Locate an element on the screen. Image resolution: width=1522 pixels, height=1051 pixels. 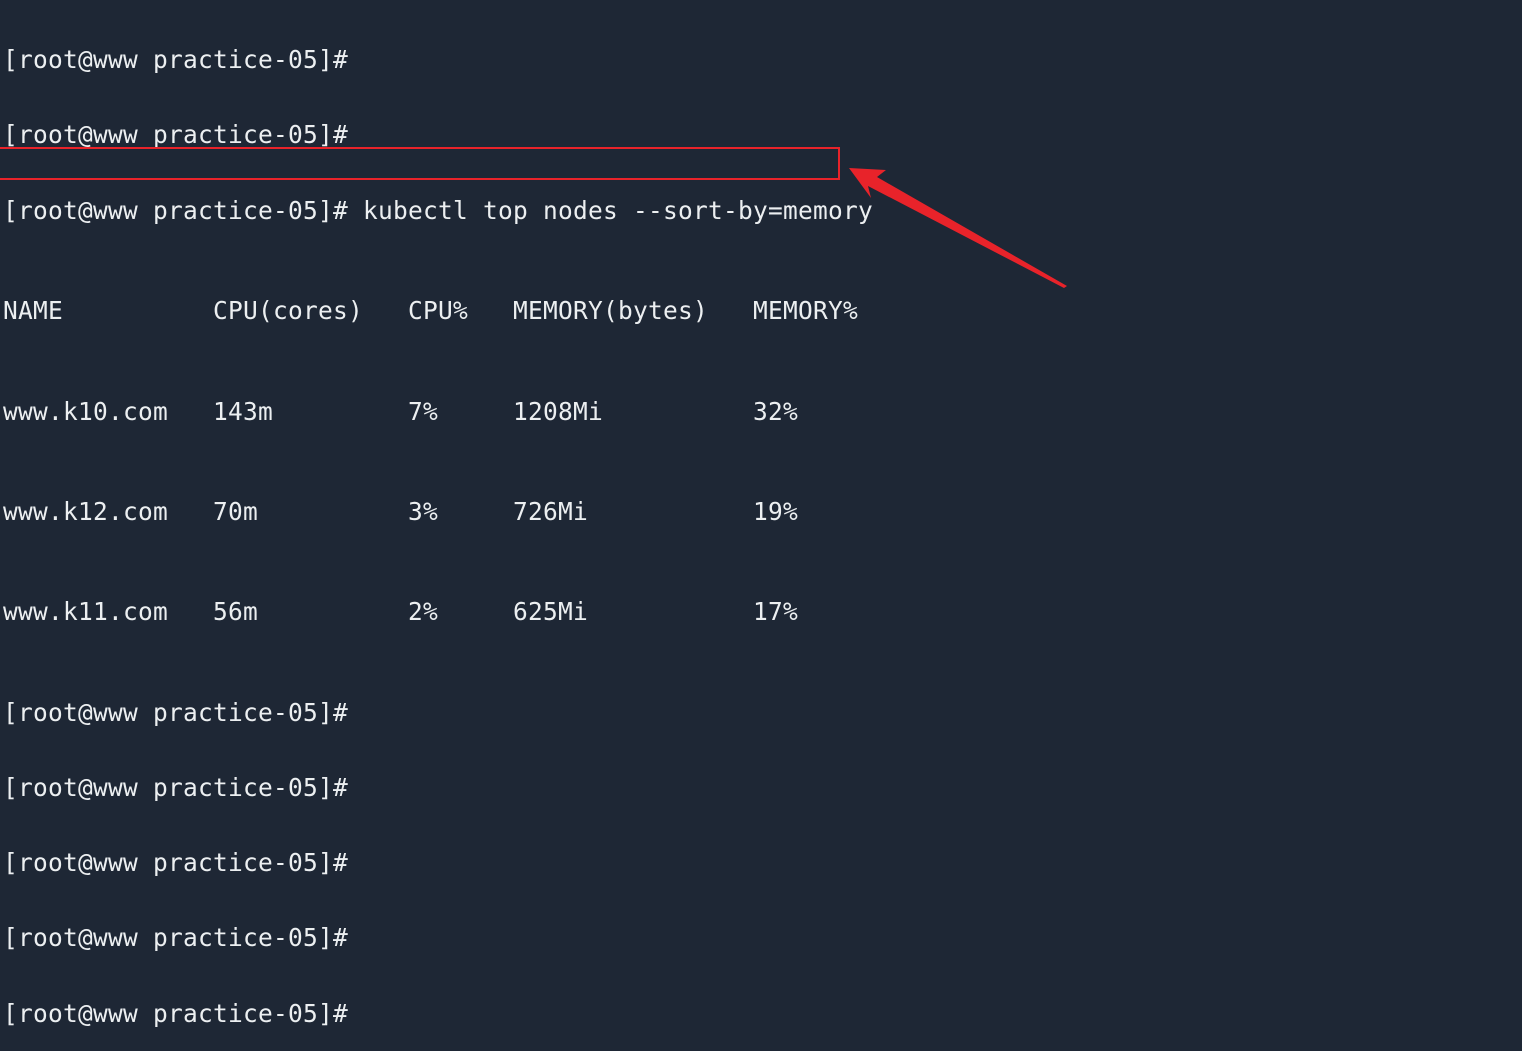
arrow-shape is located at coordinates (958, 228).